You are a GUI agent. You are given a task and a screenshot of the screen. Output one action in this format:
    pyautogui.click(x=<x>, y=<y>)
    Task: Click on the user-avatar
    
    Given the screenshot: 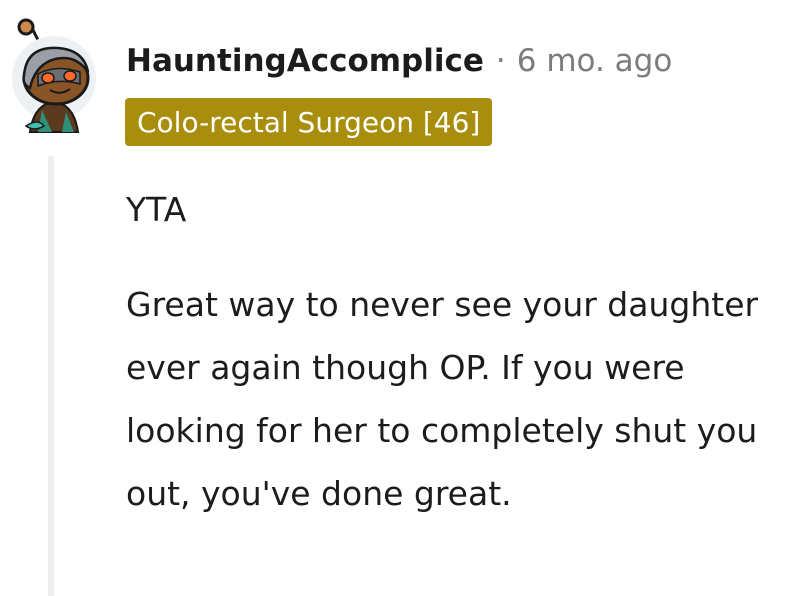 What is the action you would take?
    pyautogui.click(x=54, y=75)
    